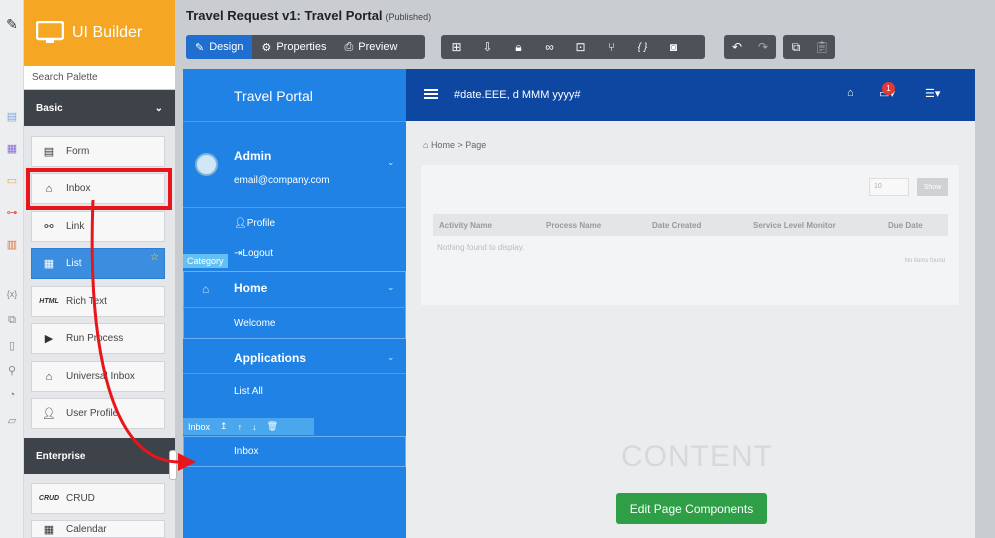 This screenshot has height=538, width=995. What do you see at coordinates (49, 414) in the screenshot?
I see `user-edit-icon: 👤︎` at bounding box center [49, 414].